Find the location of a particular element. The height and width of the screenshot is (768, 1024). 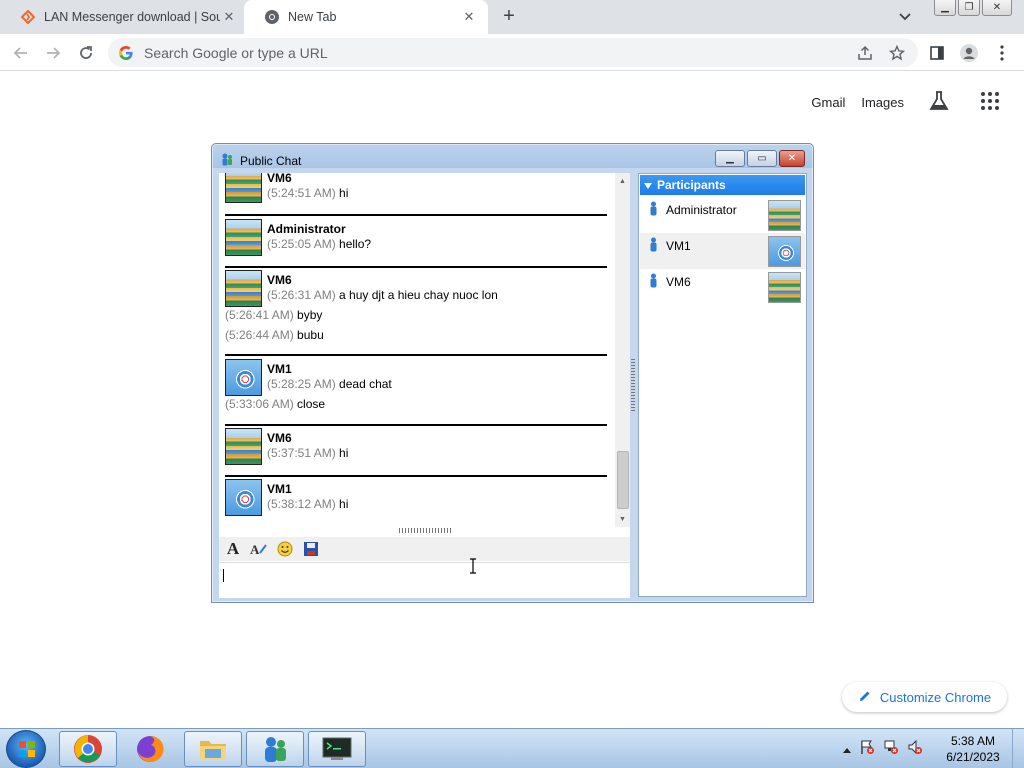

restore-button: ❐ is located at coordinates (969, 8).